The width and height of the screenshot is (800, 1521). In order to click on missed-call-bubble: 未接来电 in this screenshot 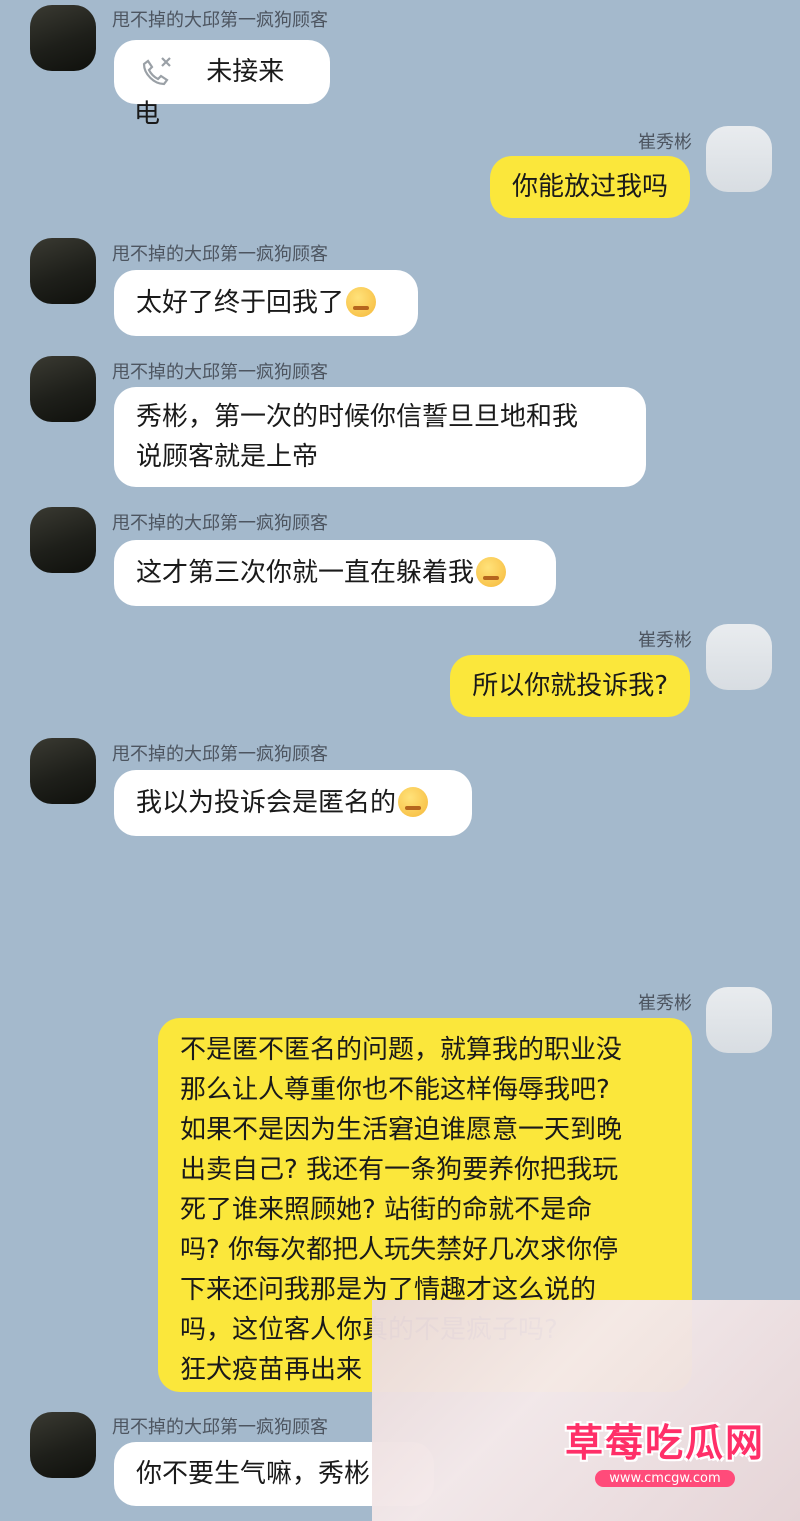, I will do `click(222, 85)`.